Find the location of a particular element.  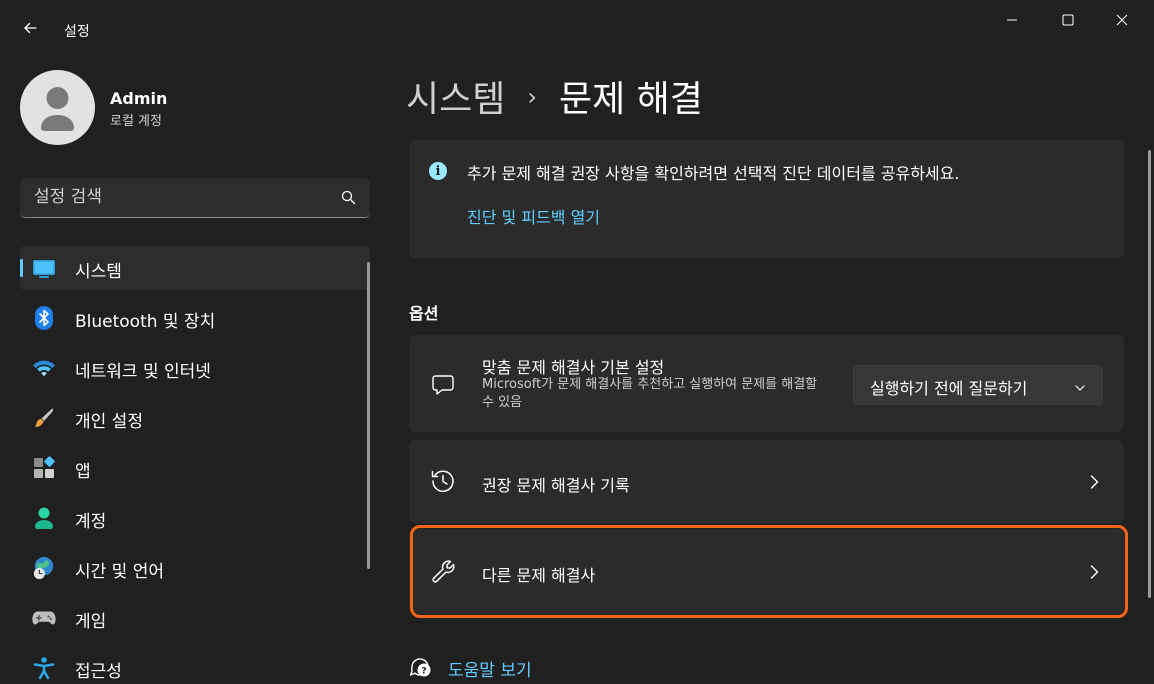

preferences-title: 맞춤 문제 해결사 기본 설정 is located at coordinates (573, 367).